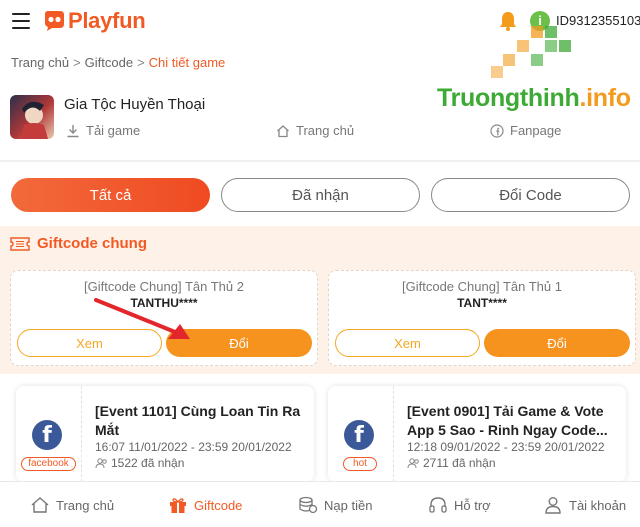  Describe the element at coordinates (530, 195) in the screenshot. I see `tab-exchange-code: Đổi Code` at that location.